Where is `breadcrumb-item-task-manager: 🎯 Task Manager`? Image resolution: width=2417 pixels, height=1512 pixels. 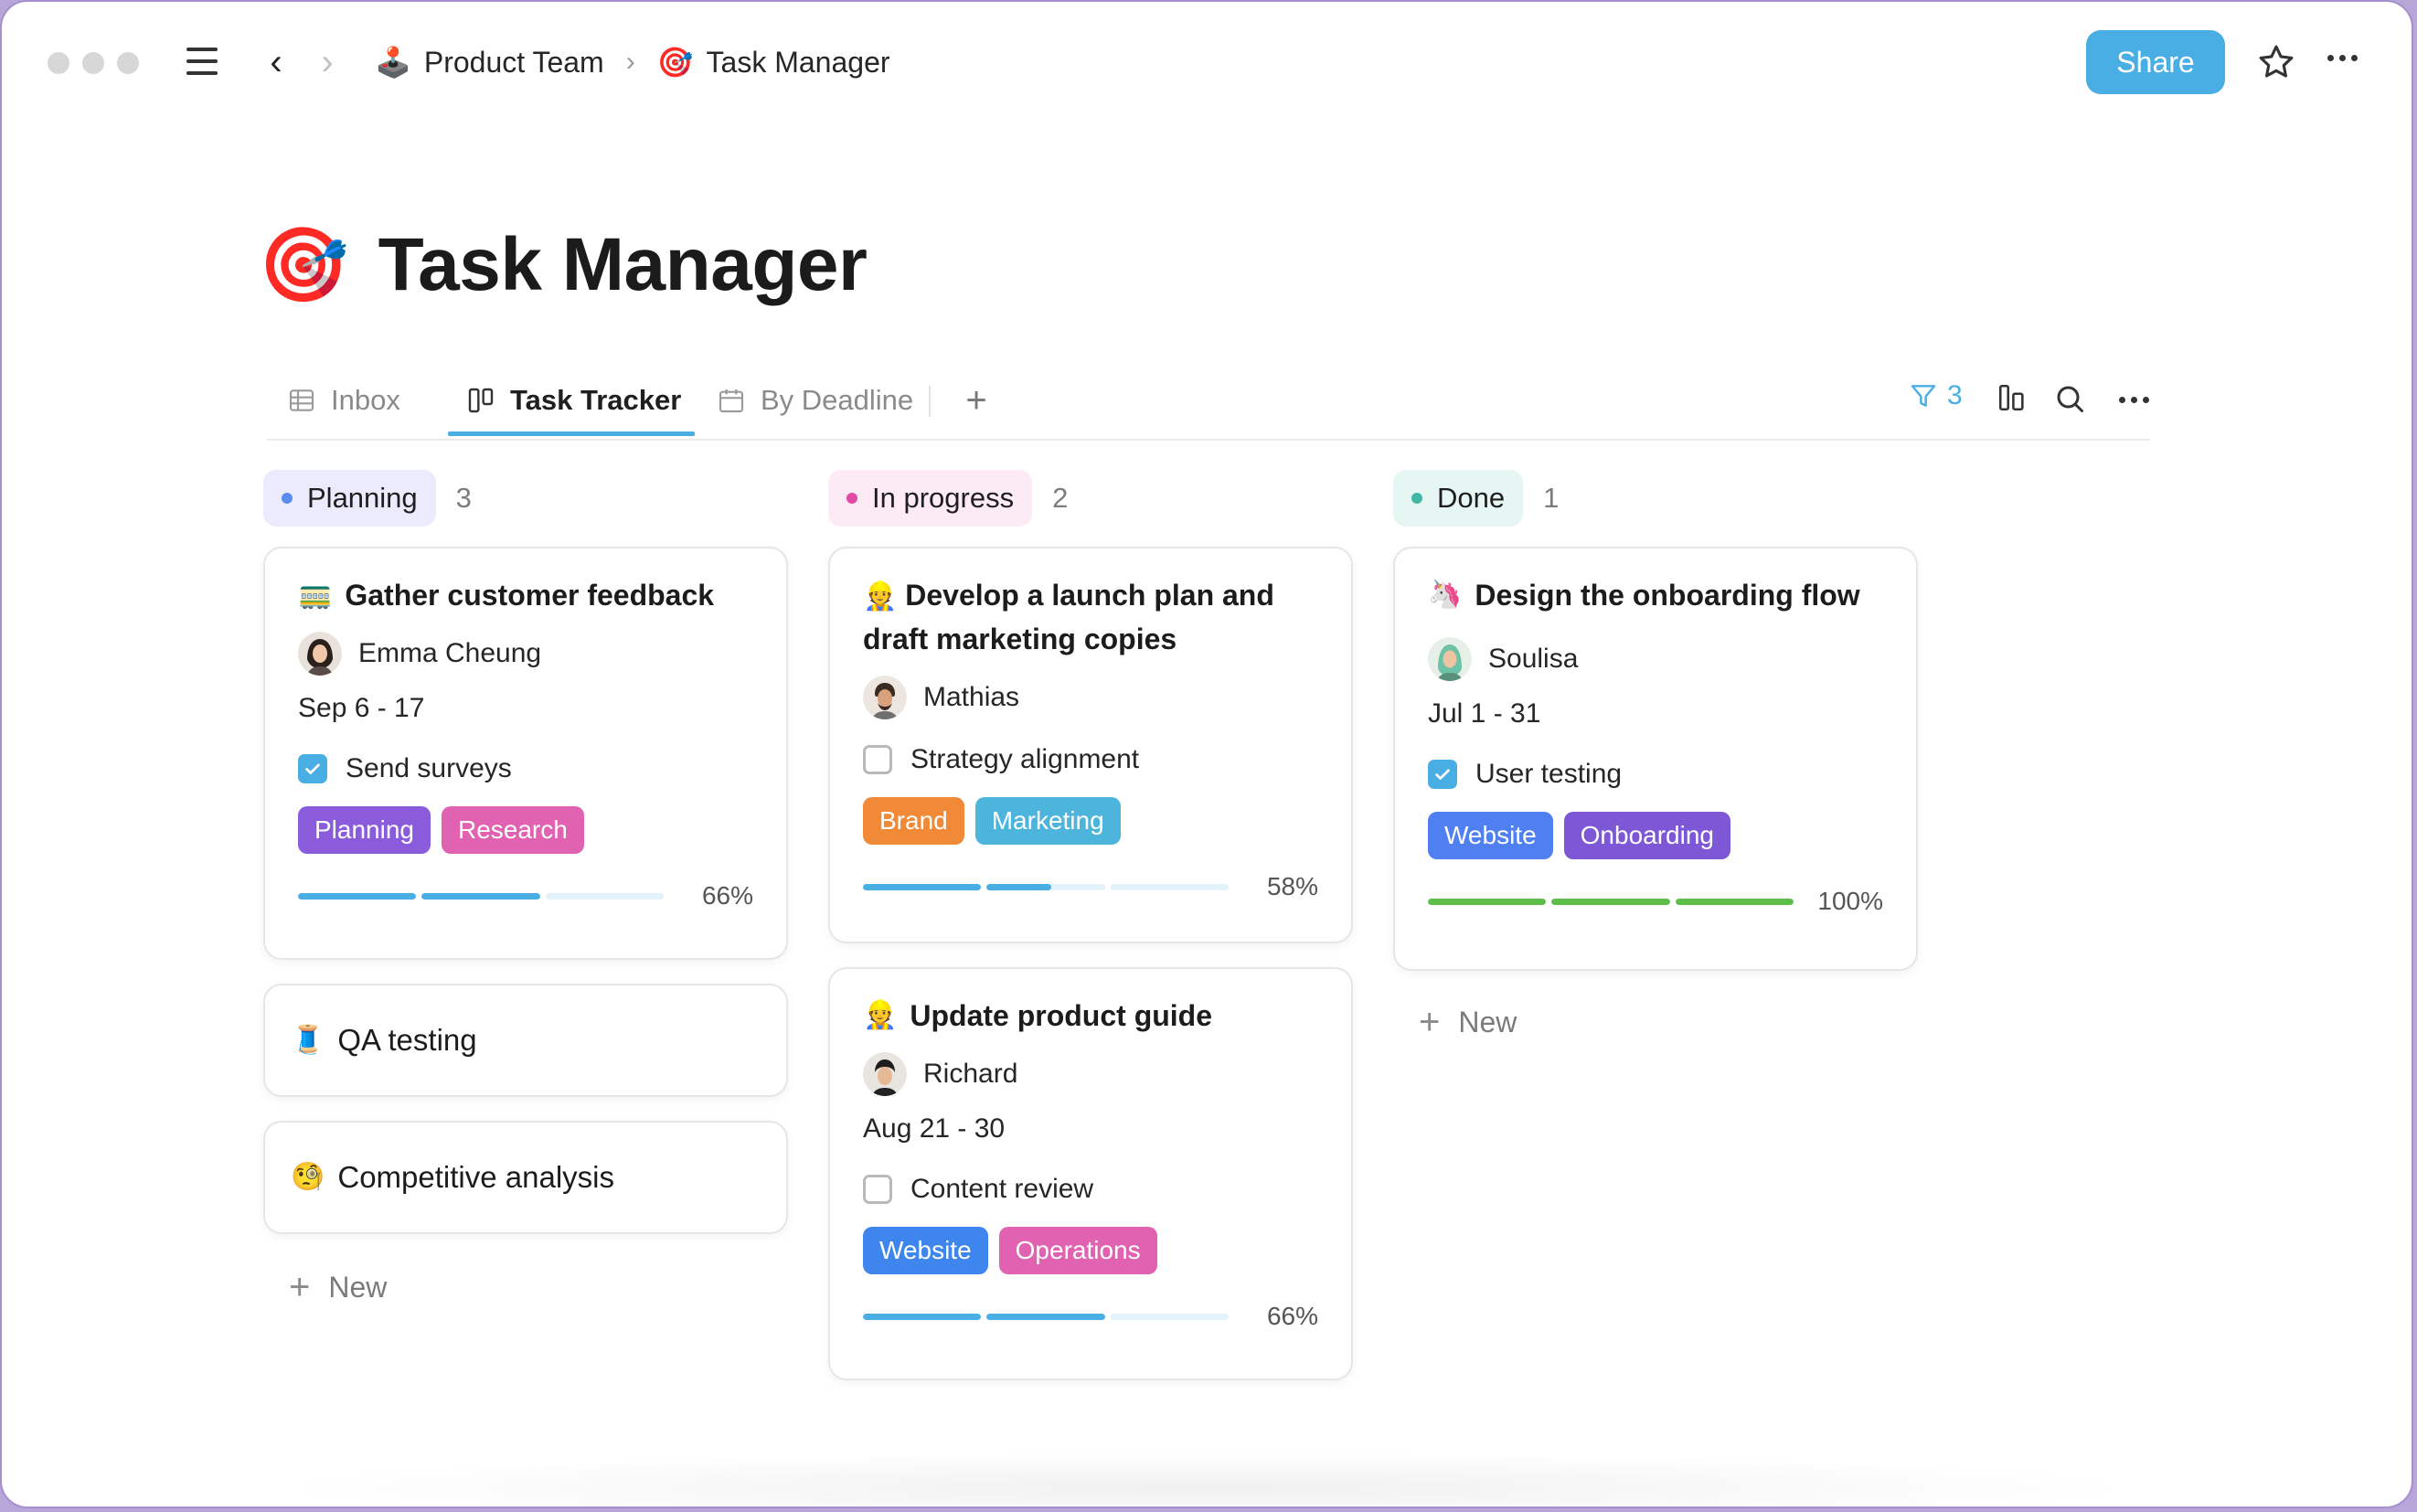 breadcrumb-item-task-manager: 🎯 Task Manager is located at coordinates (773, 62).